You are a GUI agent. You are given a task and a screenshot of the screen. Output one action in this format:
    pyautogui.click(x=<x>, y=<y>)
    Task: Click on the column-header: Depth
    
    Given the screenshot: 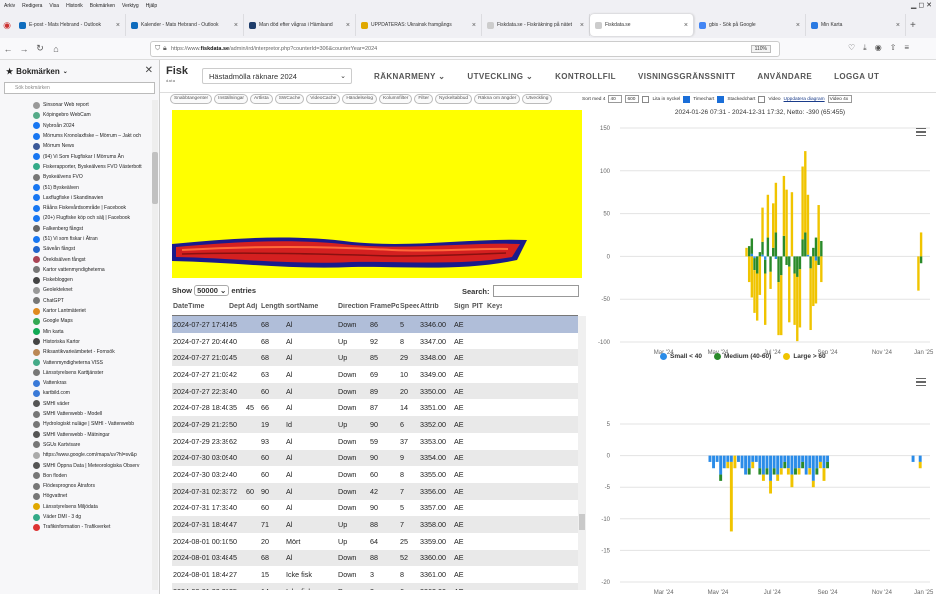 What is the action you would take?
    pyautogui.click(x=236, y=309)
    